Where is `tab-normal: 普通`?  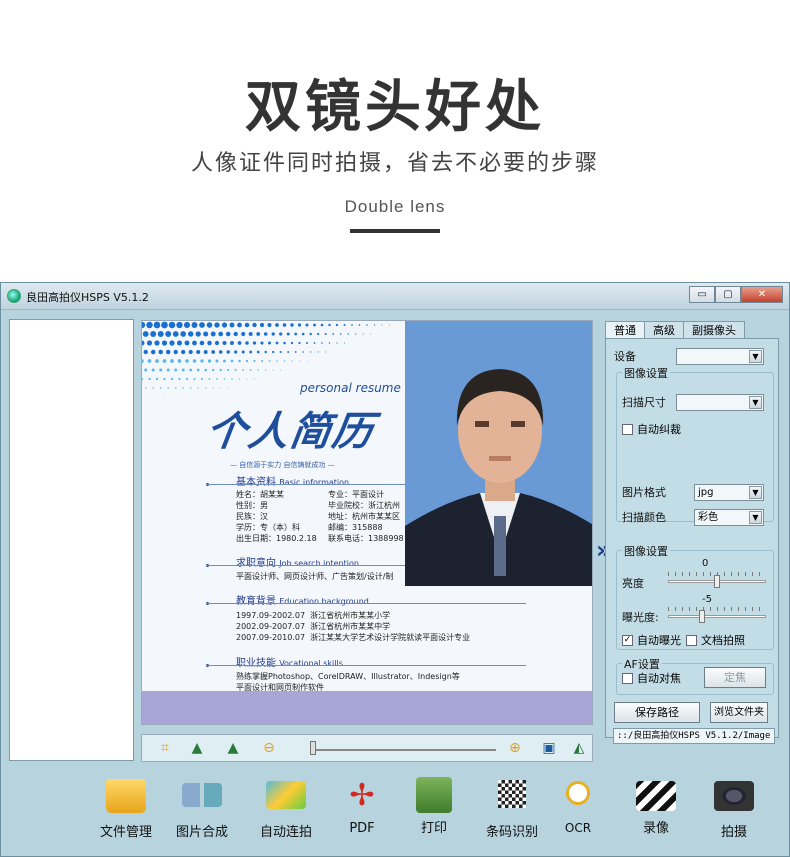
tab-normal: 普通 is located at coordinates (625, 330).